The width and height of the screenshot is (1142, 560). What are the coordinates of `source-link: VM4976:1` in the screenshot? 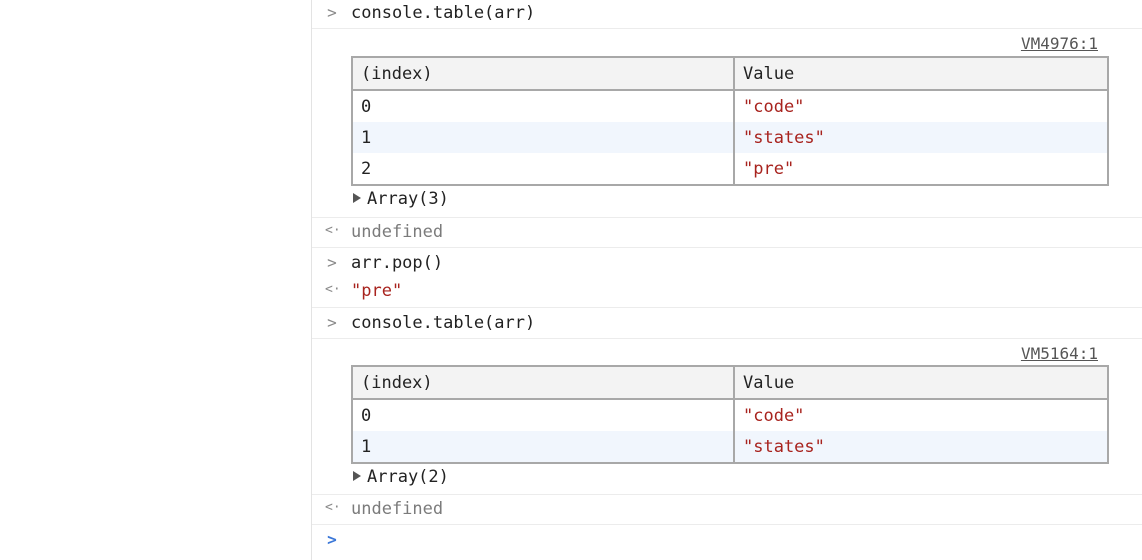 It's located at (1059, 43).